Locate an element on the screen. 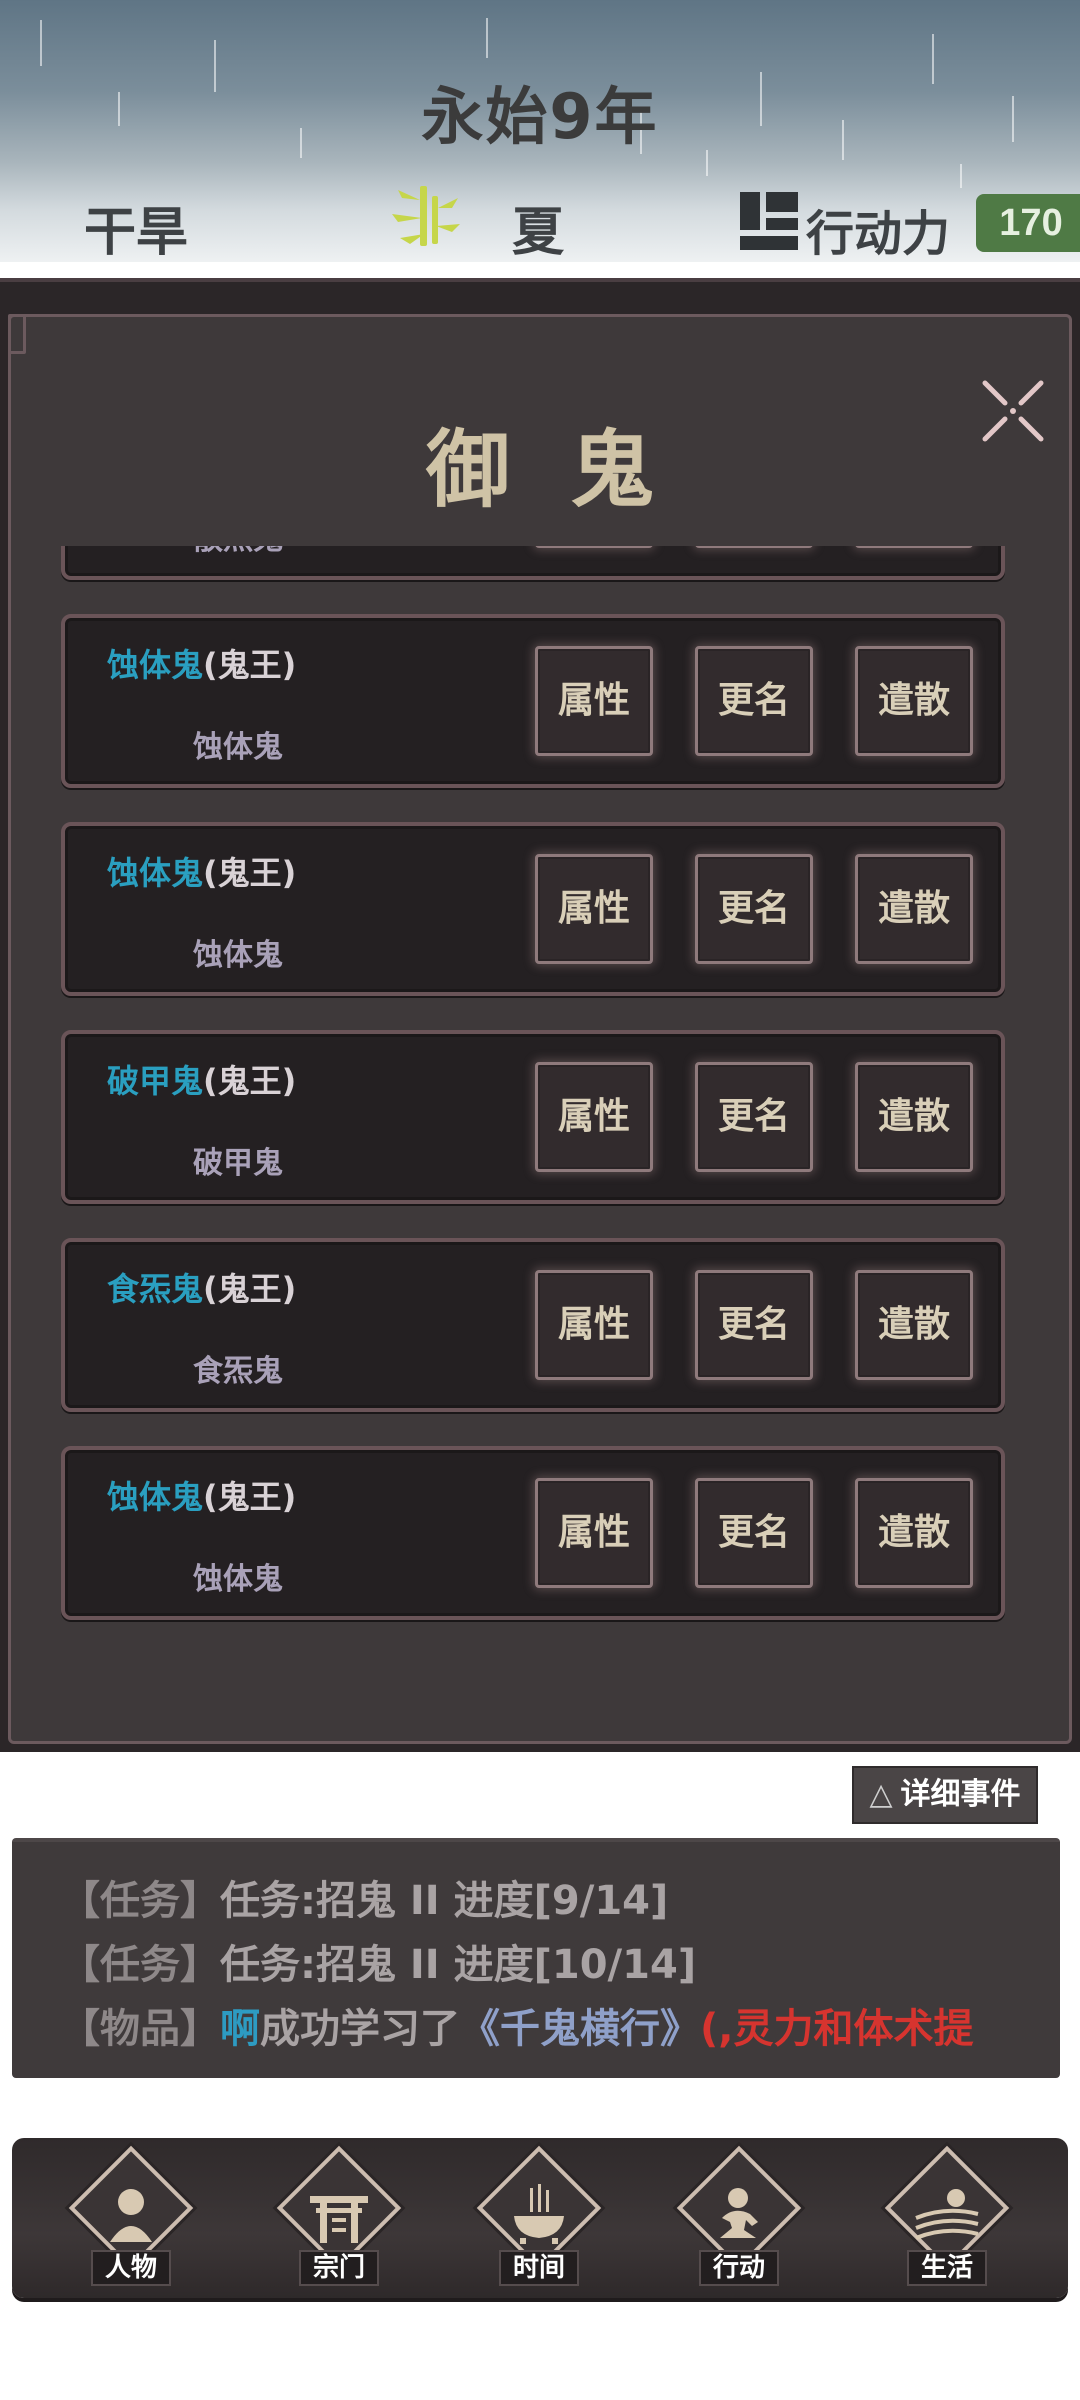 This screenshot has width=1080, height=2400. ghost-name: 破甲鬼(鬼王) is located at coordinates (201, 1079).